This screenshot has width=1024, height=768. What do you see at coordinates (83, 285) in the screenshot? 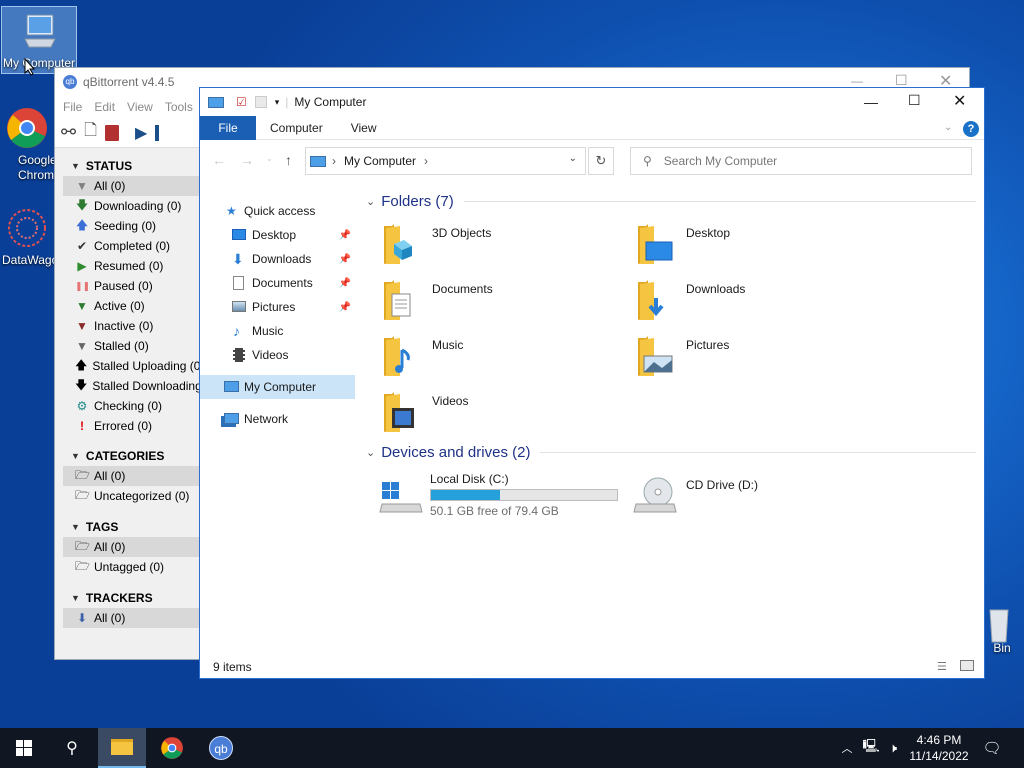
I see `pause-icon: ❚❚` at bounding box center [83, 285].